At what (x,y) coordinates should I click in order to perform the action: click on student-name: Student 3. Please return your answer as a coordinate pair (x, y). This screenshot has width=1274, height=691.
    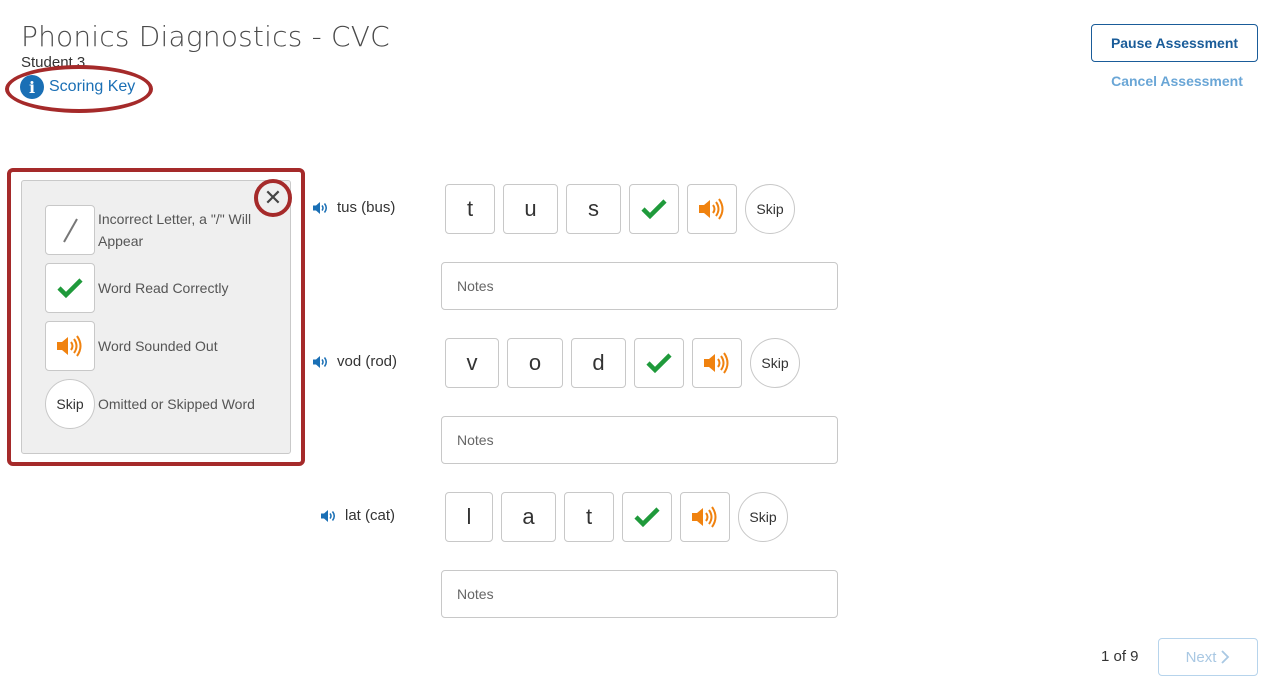
    Looking at the image, I should click on (53, 62).